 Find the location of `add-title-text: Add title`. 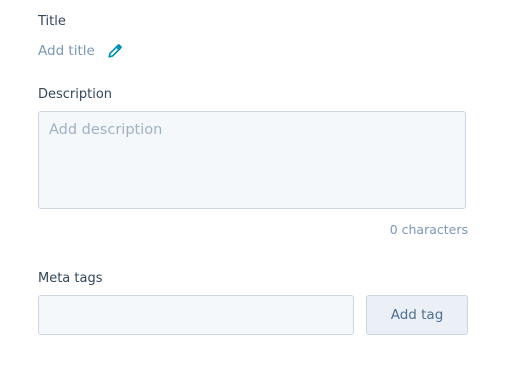

add-title-text: Add title is located at coordinates (66, 51).